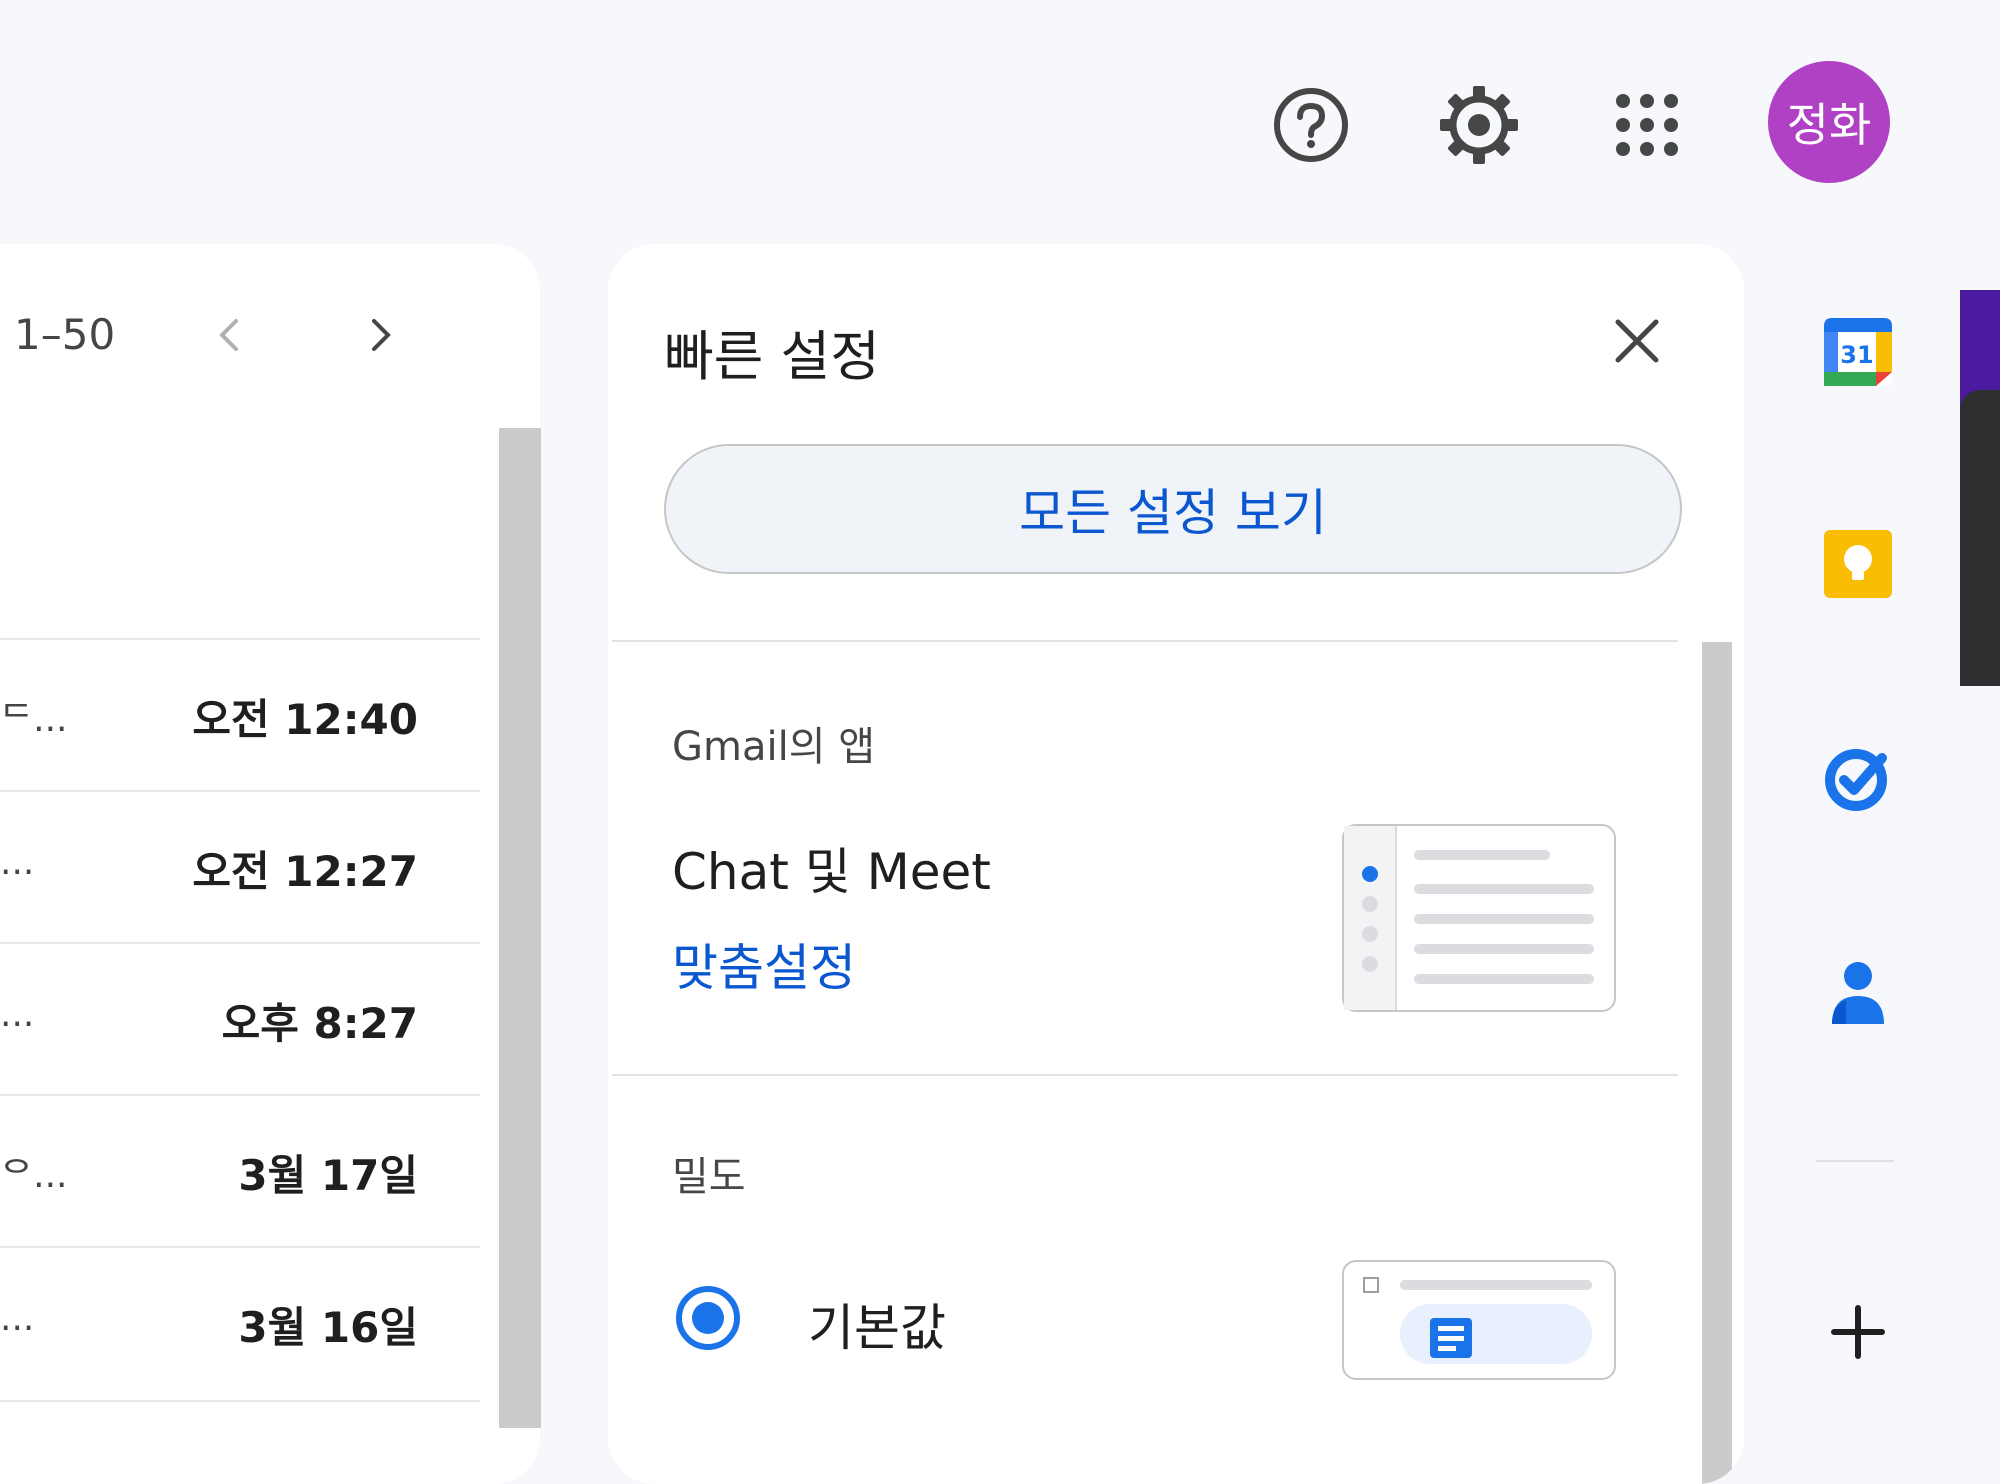 The image size is (2000, 1484). What do you see at coordinates (305, 871) in the screenshot?
I see `mail-time: 오전 12:27` at bounding box center [305, 871].